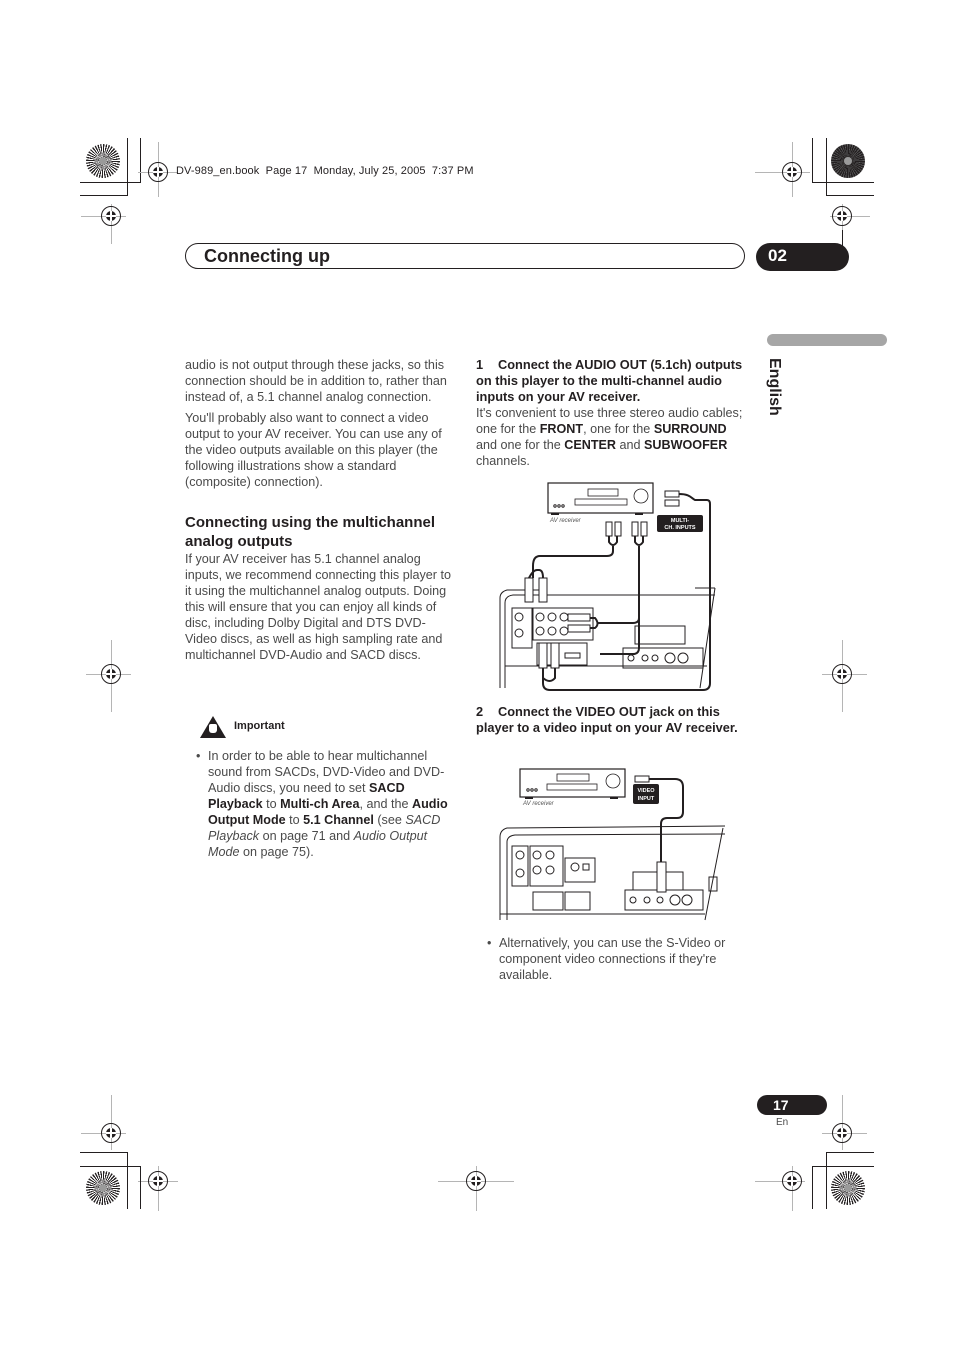  What do you see at coordinates (267, 256) in the screenshot?
I see `section-title: Connecting up` at bounding box center [267, 256].